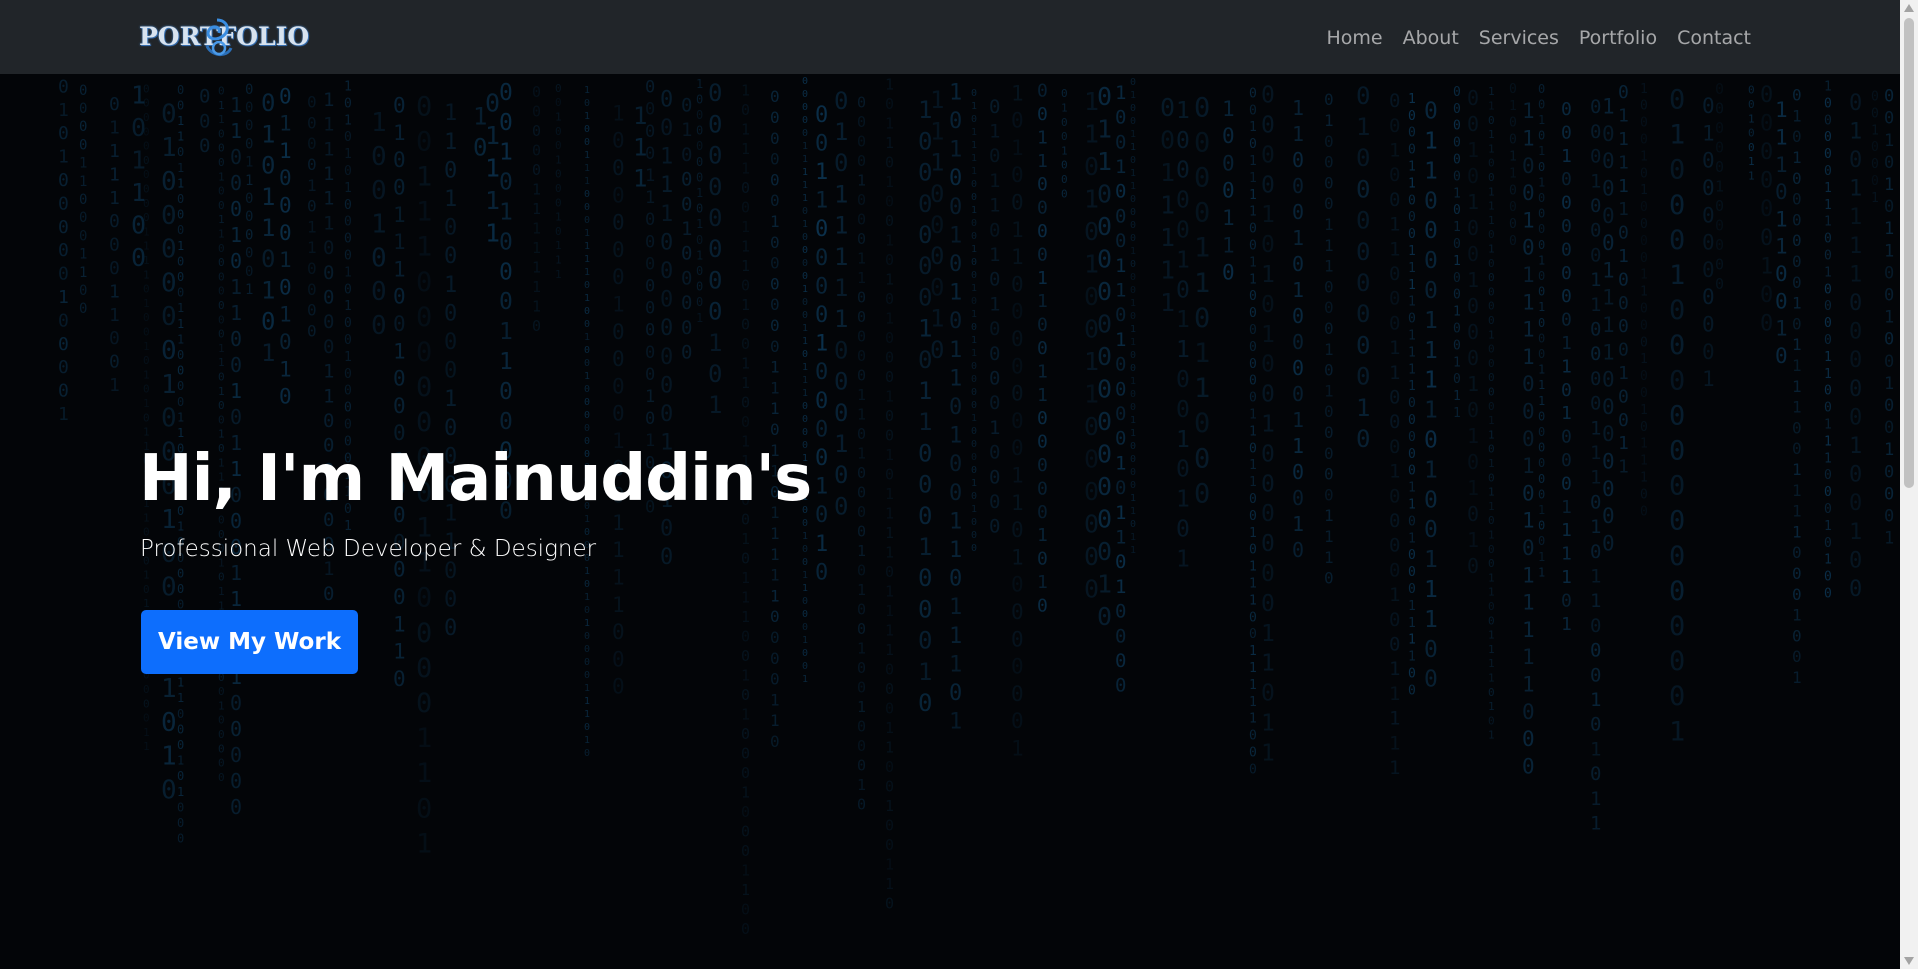 This screenshot has width=1918, height=969. Describe the element at coordinates (224, 38) in the screenshot. I see `brand-logo: PORTFOLIO` at that location.